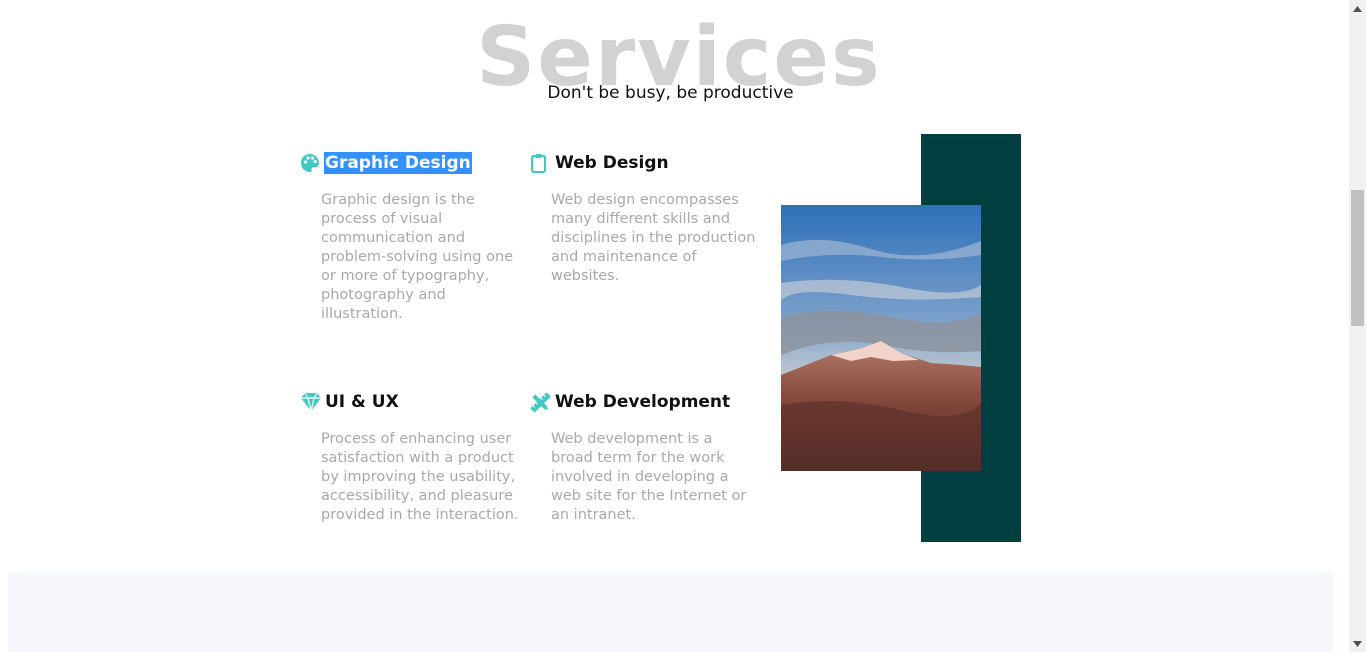 This screenshot has height=652, width=1366. What do you see at coordinates (1357, 258) in the screenshot?
I see `scrollbar-thumb` at bounding box center [1357, 258].